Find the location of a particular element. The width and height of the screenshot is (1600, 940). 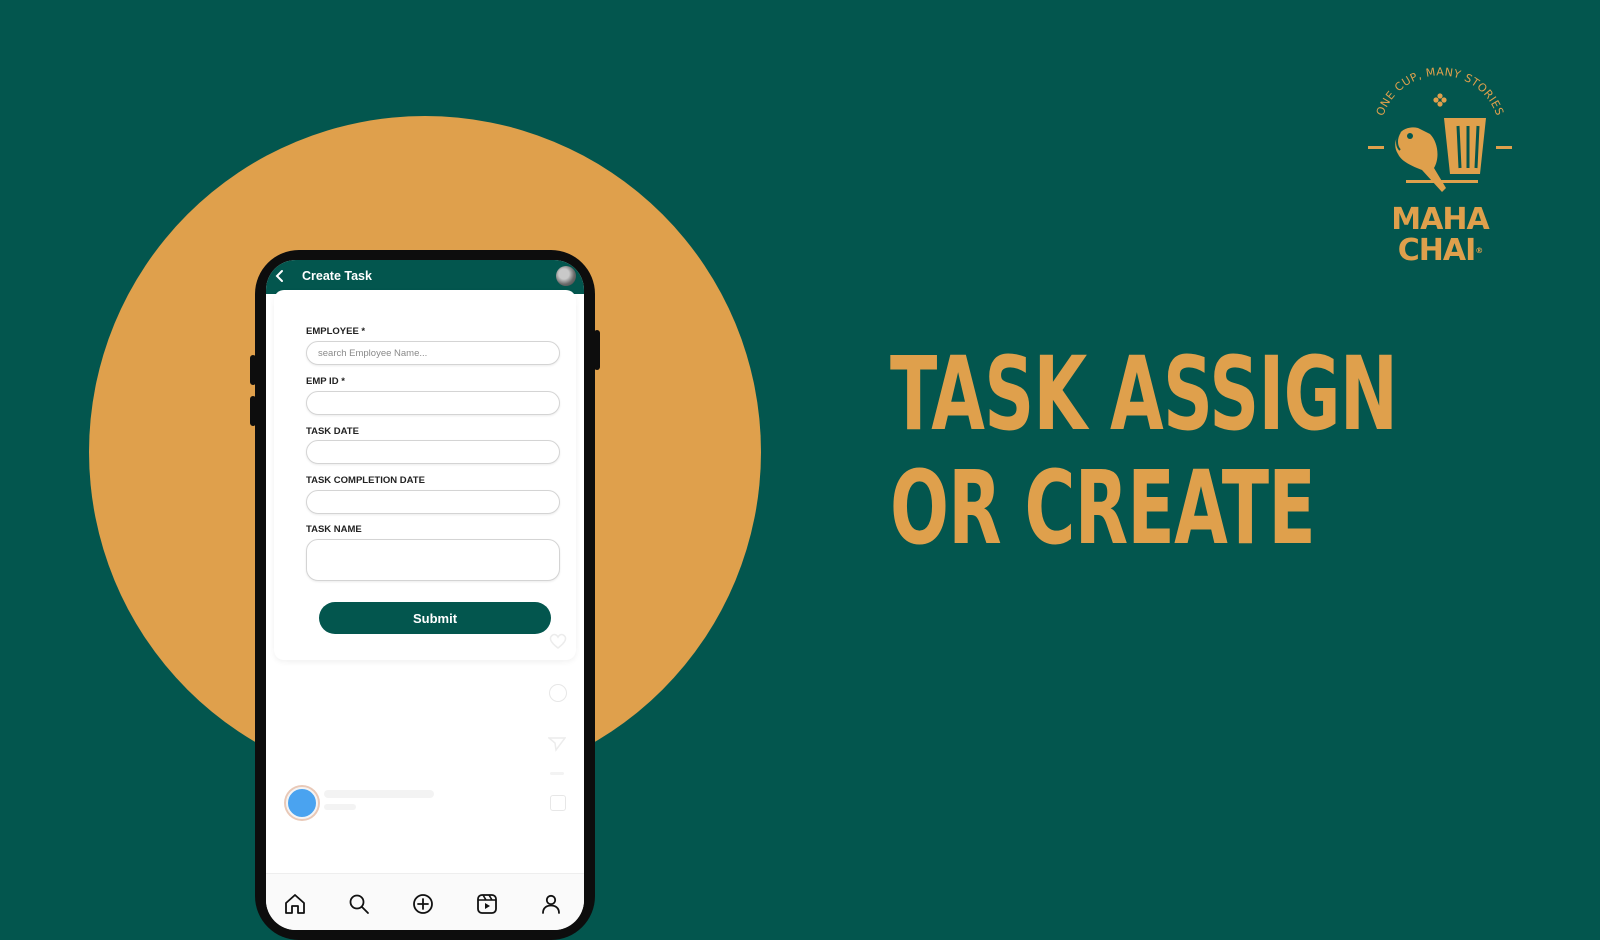

emp-id-label: EMP ID * is located at coordinates (325, 381).